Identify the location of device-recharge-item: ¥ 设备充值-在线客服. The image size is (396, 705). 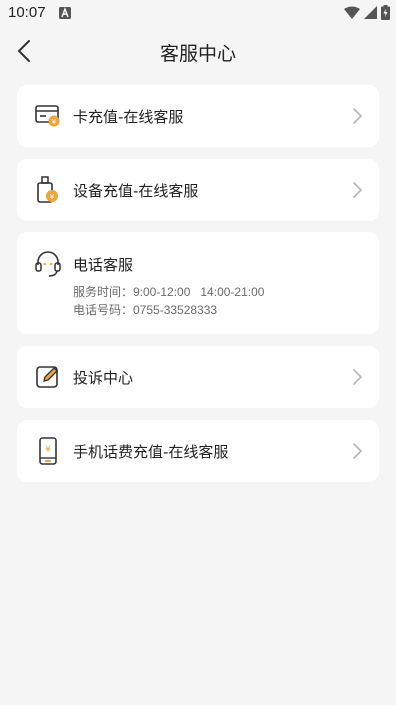
(198, 190).